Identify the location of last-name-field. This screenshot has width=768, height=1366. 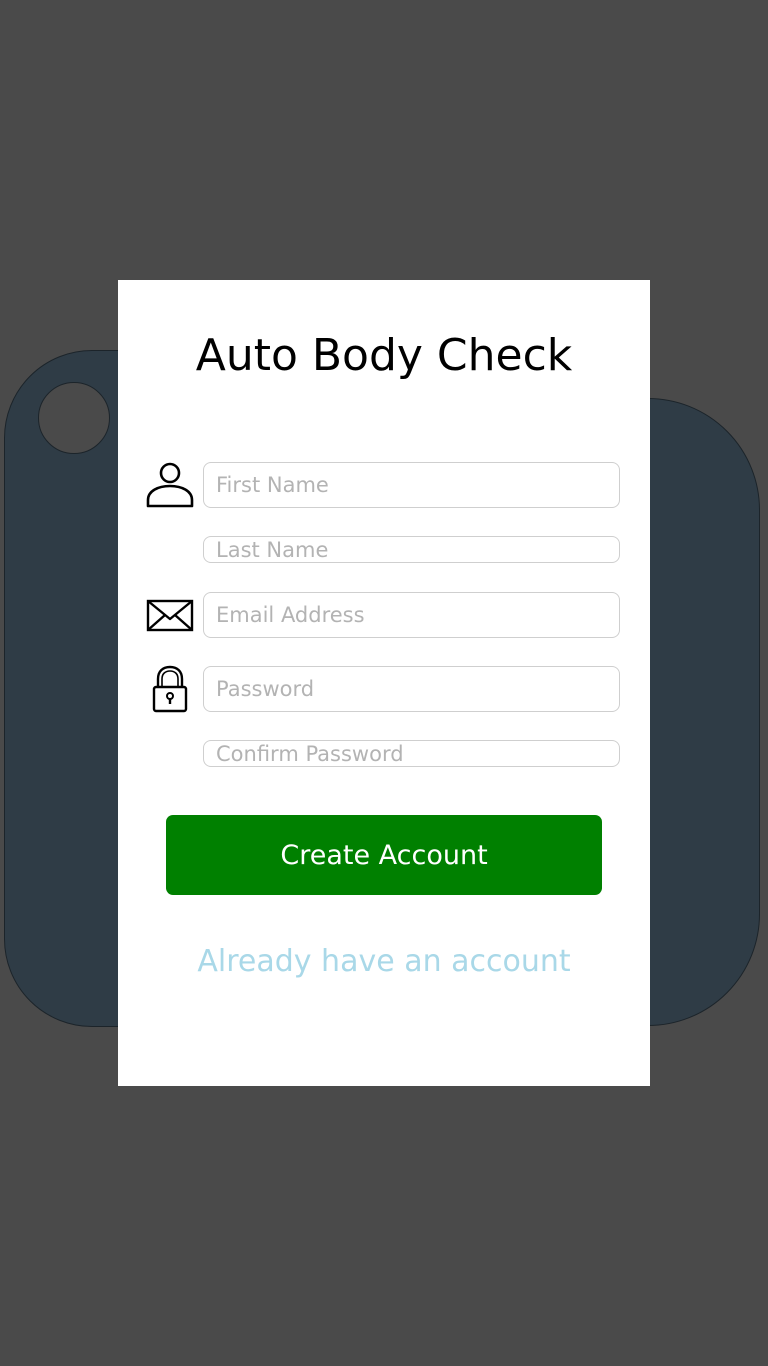
(411, 549).